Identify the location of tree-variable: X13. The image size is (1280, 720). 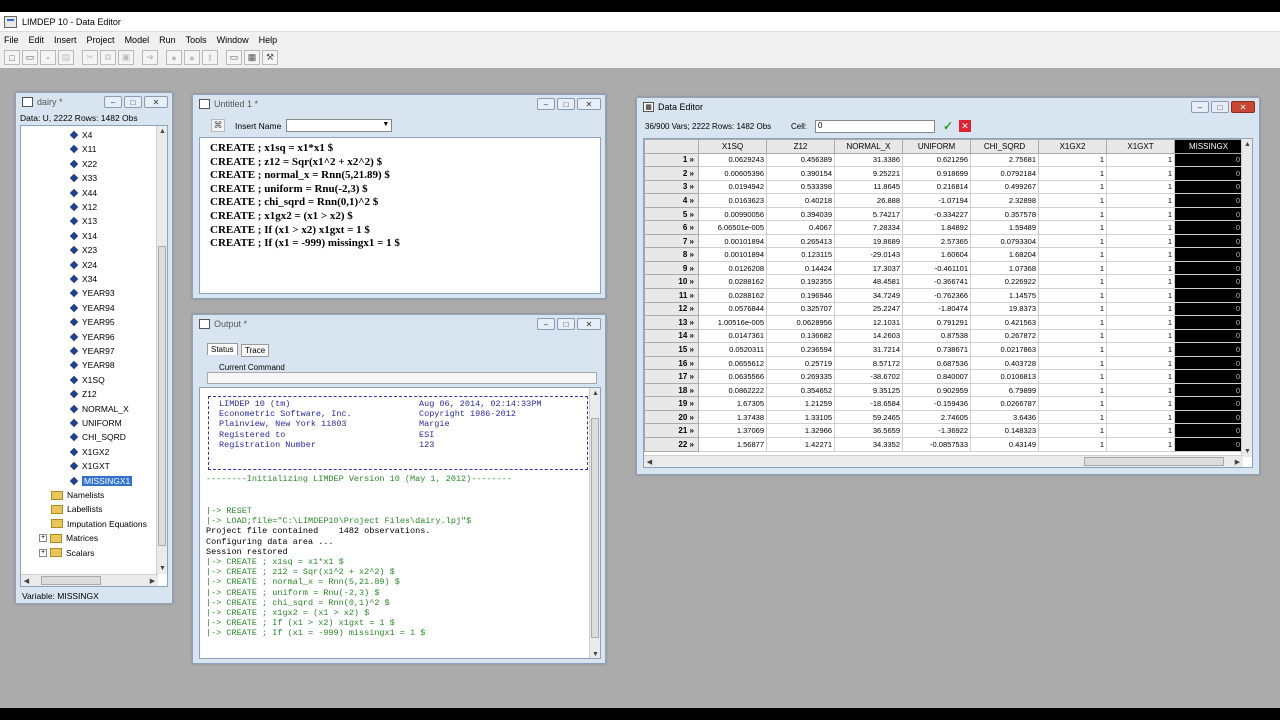
(83, 221).